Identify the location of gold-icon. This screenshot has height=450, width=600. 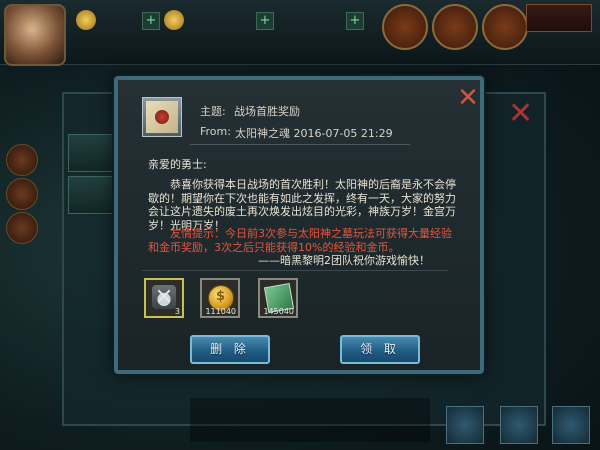
(174, 20).